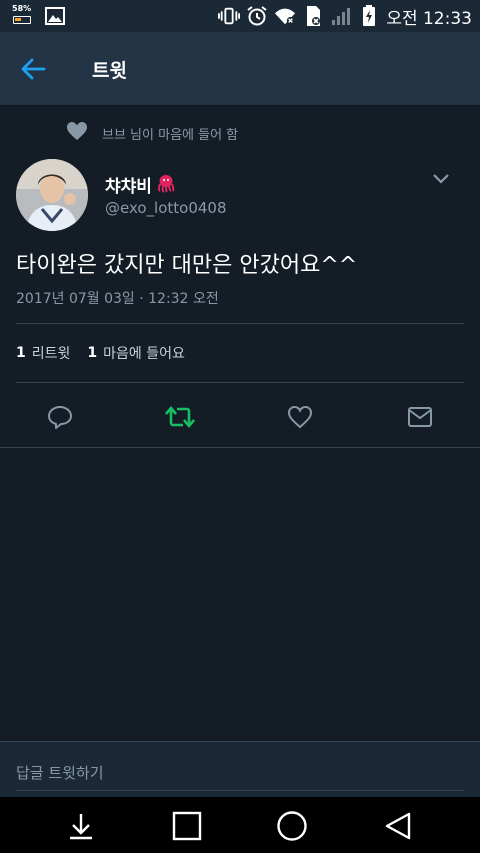 The height and width of the screenshot is (853, 480). I want to click on social-context: 브브 님이 마음에 들어 함, so click(152, 133).